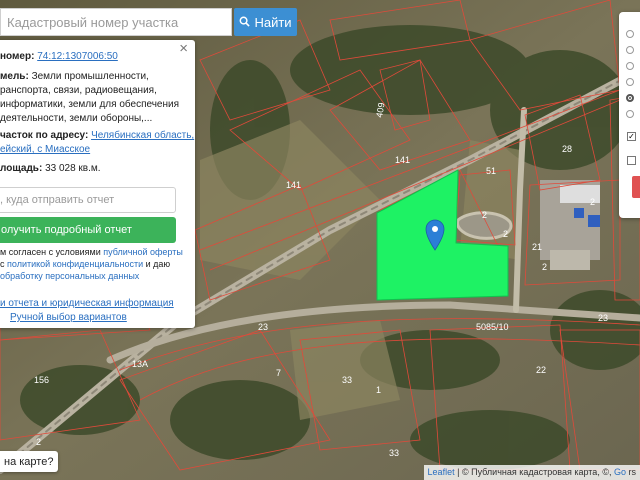 The image size is (640, 480). I want to click on attribution-tail: , ©,, so click(604, 472).